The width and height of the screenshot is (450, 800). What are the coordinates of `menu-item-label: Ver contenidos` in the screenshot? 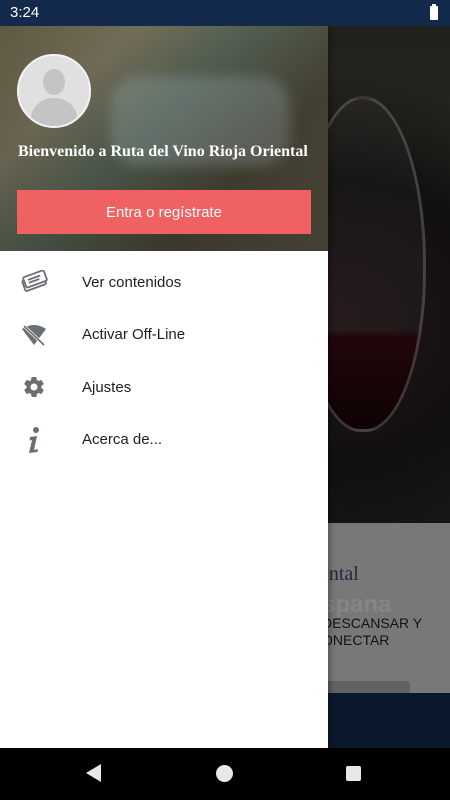 It's located at (132, 282).